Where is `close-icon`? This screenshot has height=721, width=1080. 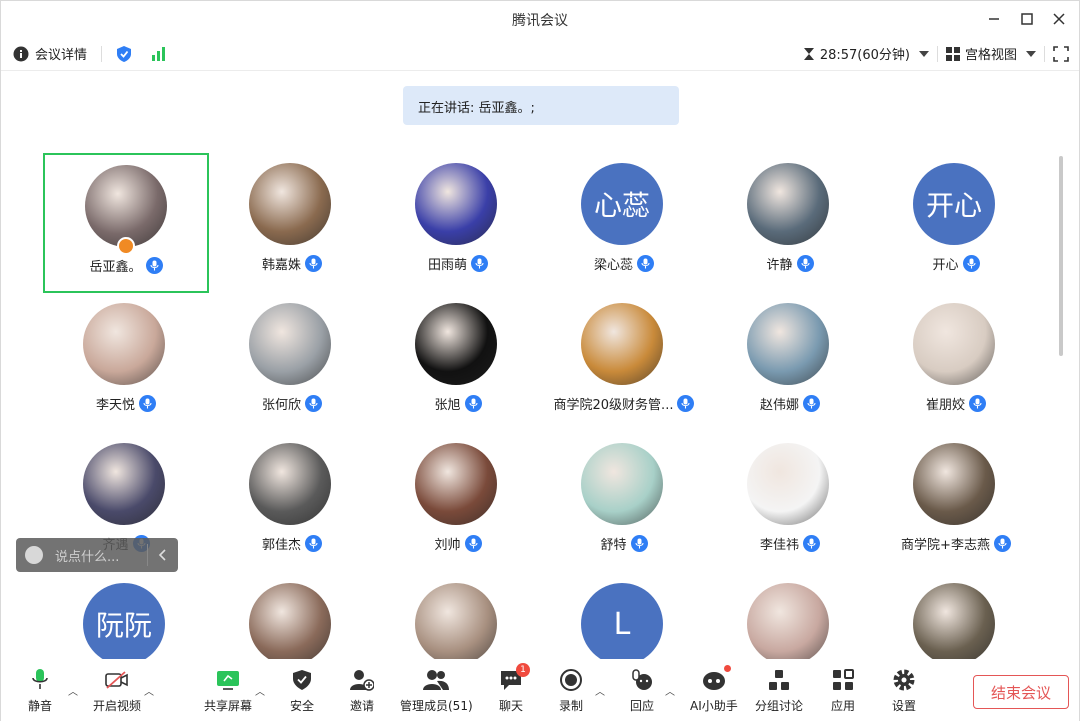 close-icon is located at coordinates (1059, 19).